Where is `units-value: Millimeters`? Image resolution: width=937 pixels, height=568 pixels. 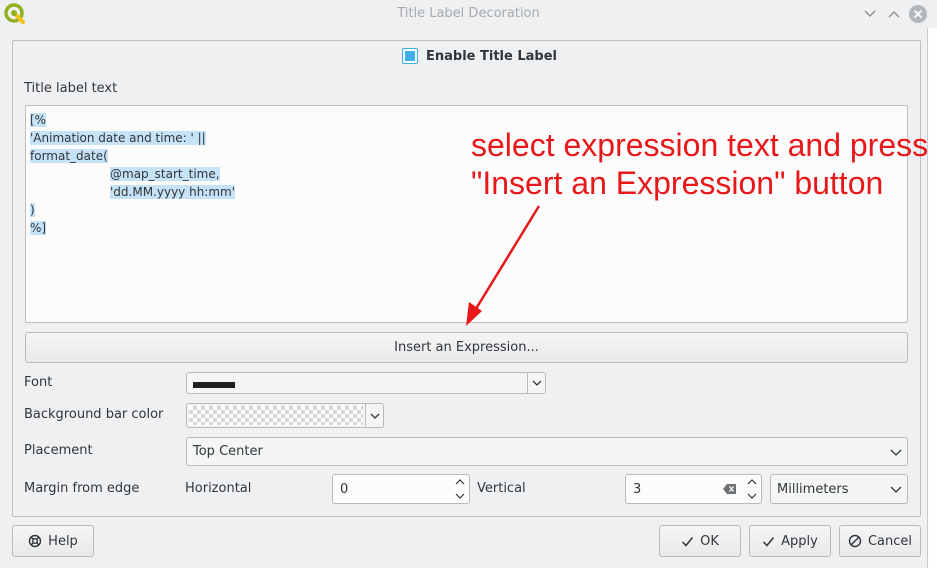
units-value: Millimeters is located at coordinates (813, 489).